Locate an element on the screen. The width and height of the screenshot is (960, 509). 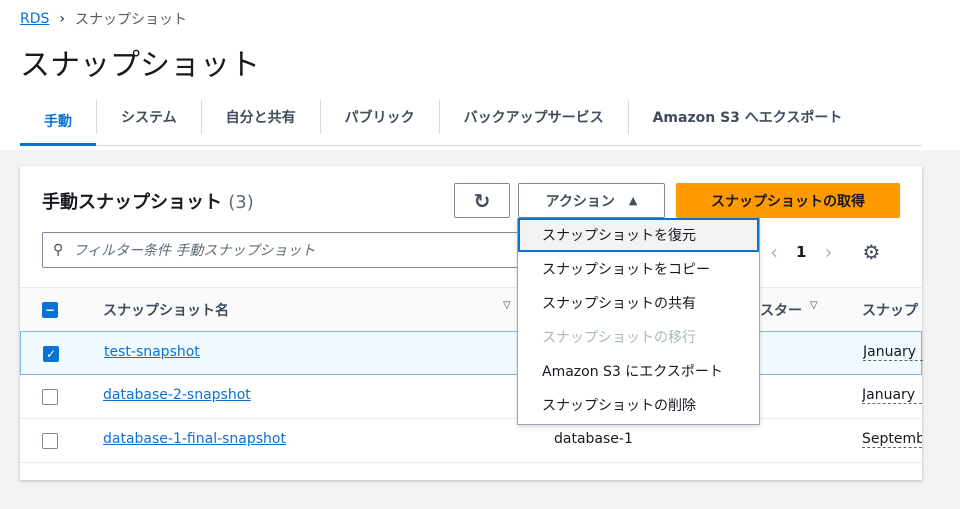
search-input: ⚲ フィルター条件 手動スナップショット is located at coordinates (287, 250).